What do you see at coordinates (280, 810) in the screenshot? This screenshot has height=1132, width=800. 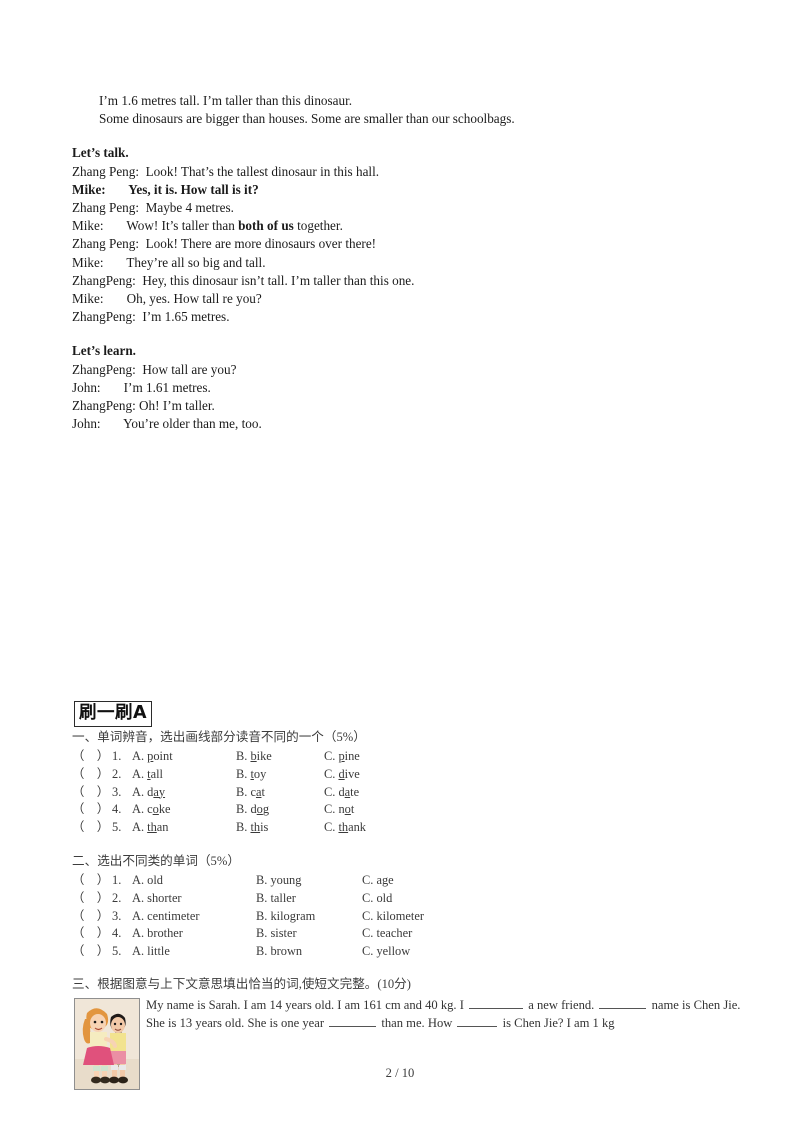 I see `option-b: B. dog` at bounding box center [280, 810].